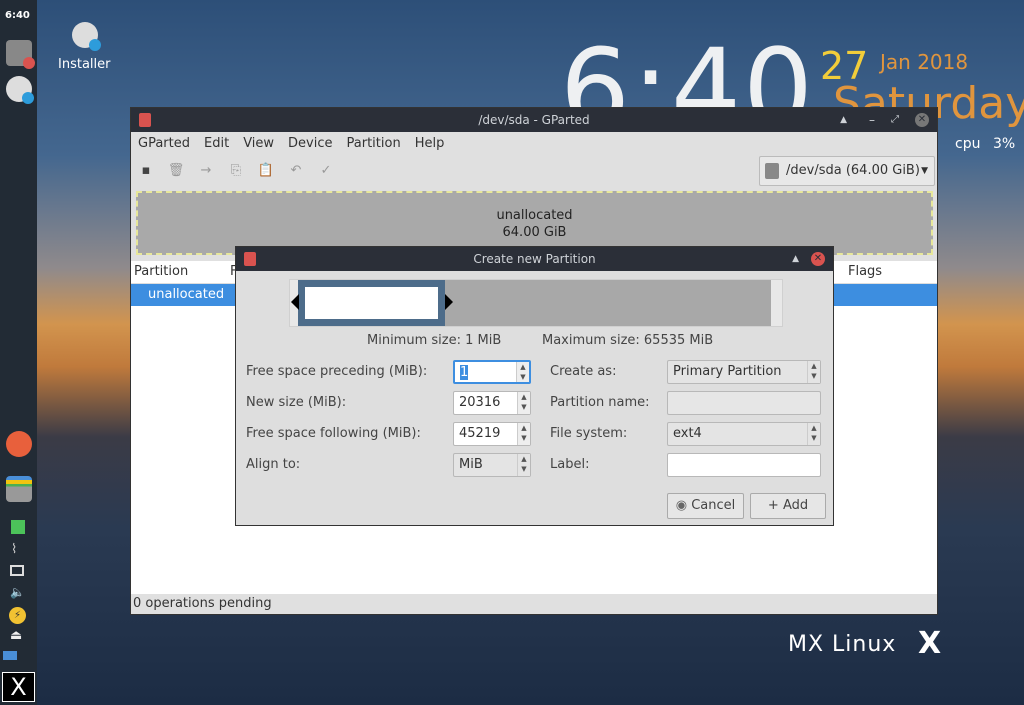 This screenshot has width=1024, height=705. What do you see at coordinates (14, 549) in the screenshot?
I see `clipboard-icon: ⌇` at bounding box center [14, 549].